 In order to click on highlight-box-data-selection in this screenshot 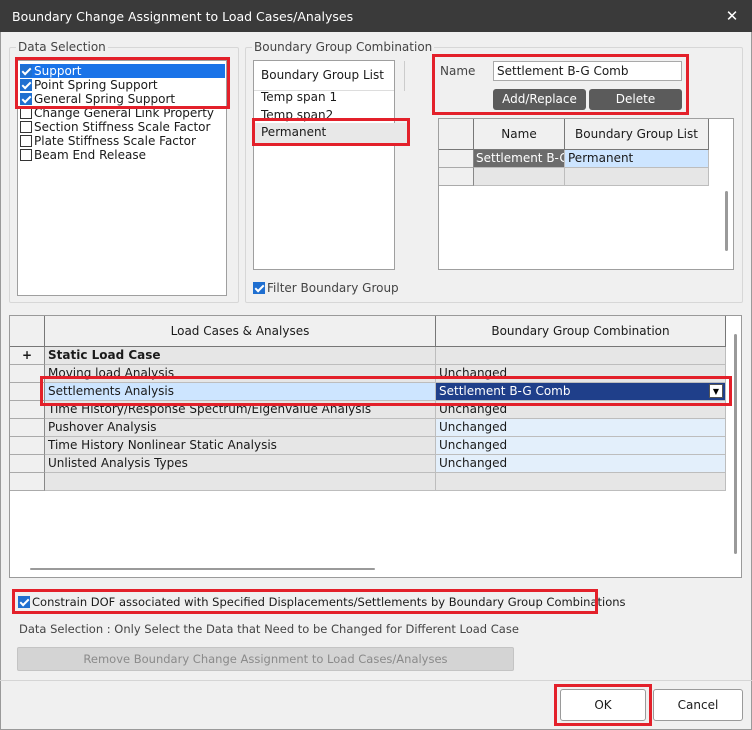, I will do `click(122, 83)`.